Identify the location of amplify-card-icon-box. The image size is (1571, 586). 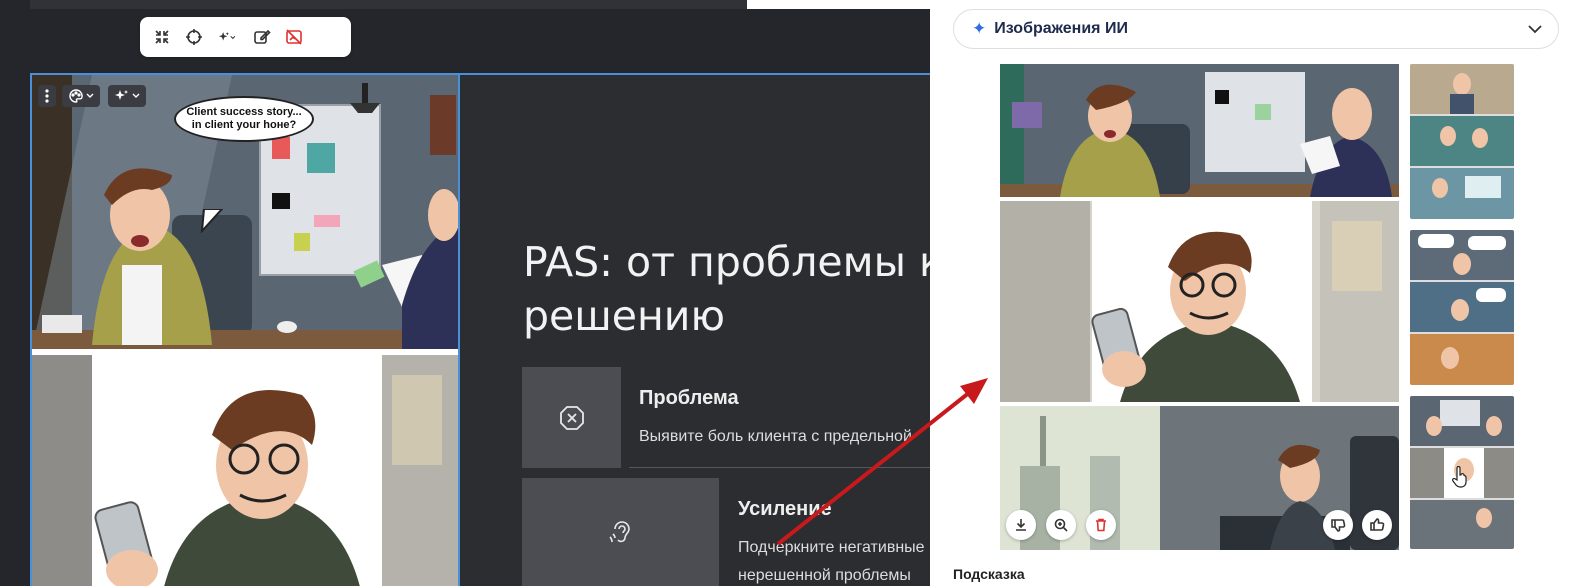
(620, 532).